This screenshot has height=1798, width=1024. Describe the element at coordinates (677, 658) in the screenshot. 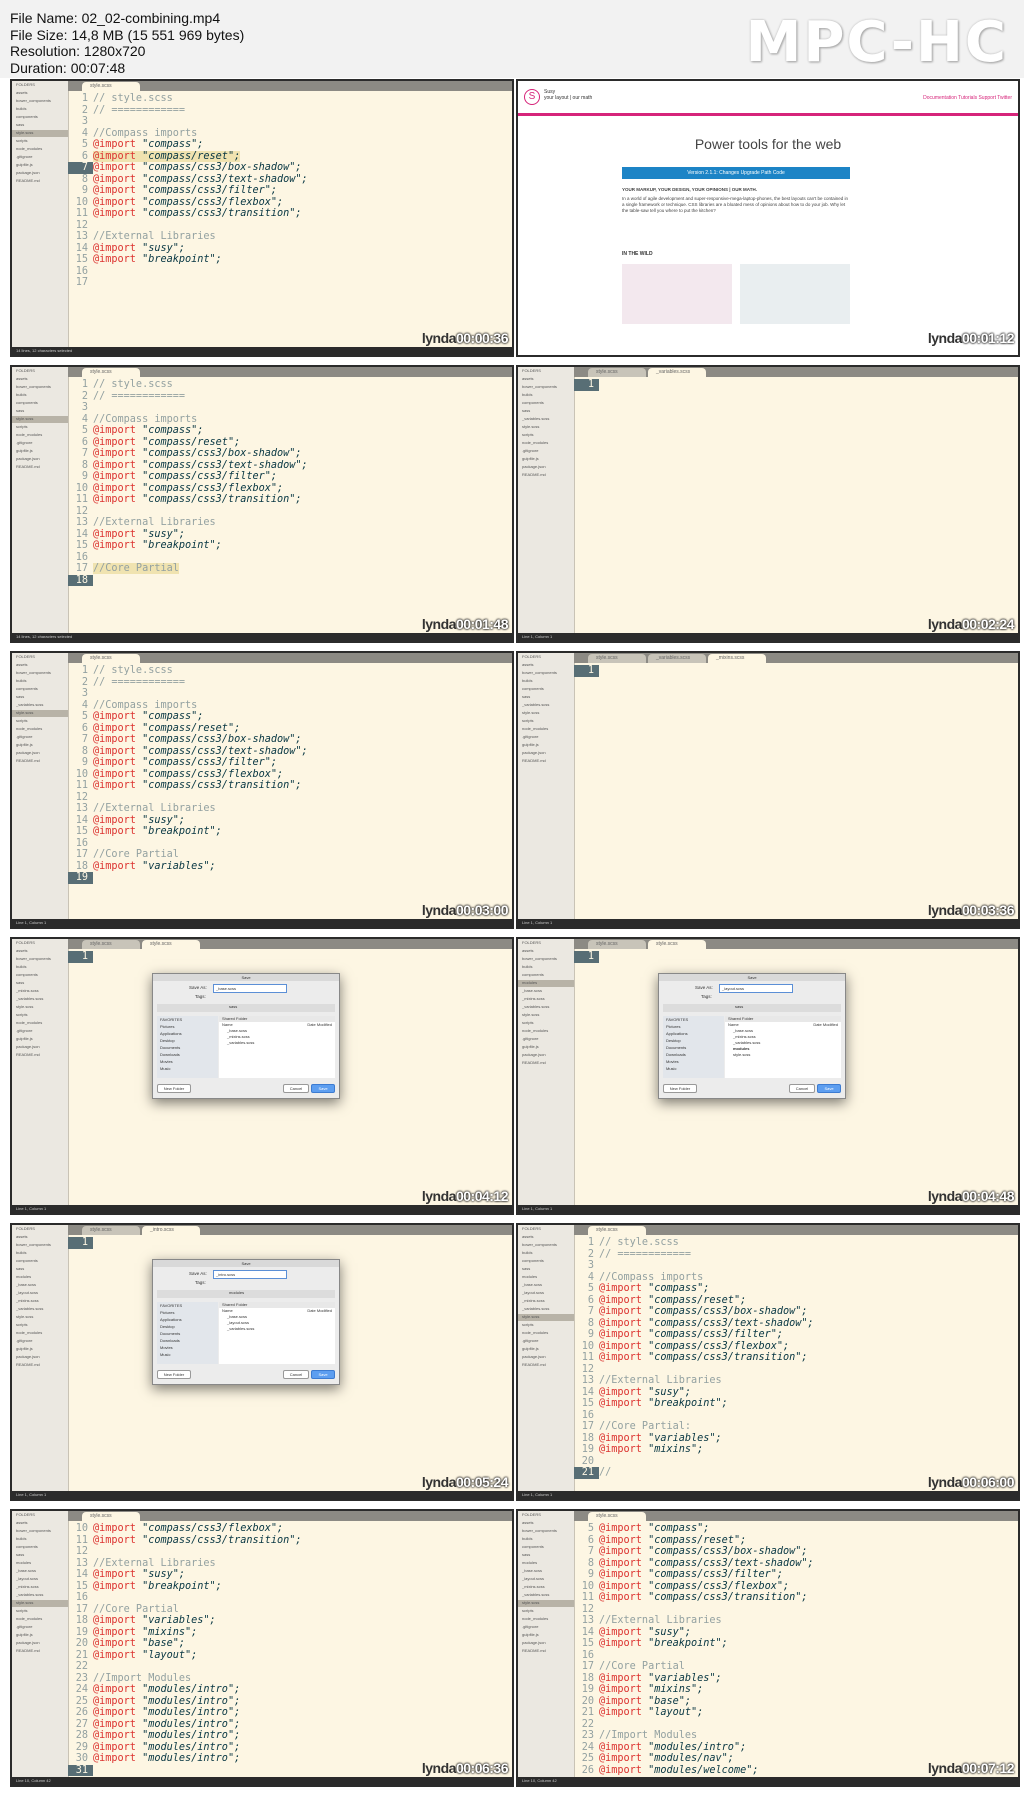

I see `tab-variables: _variables.scss` at that location.